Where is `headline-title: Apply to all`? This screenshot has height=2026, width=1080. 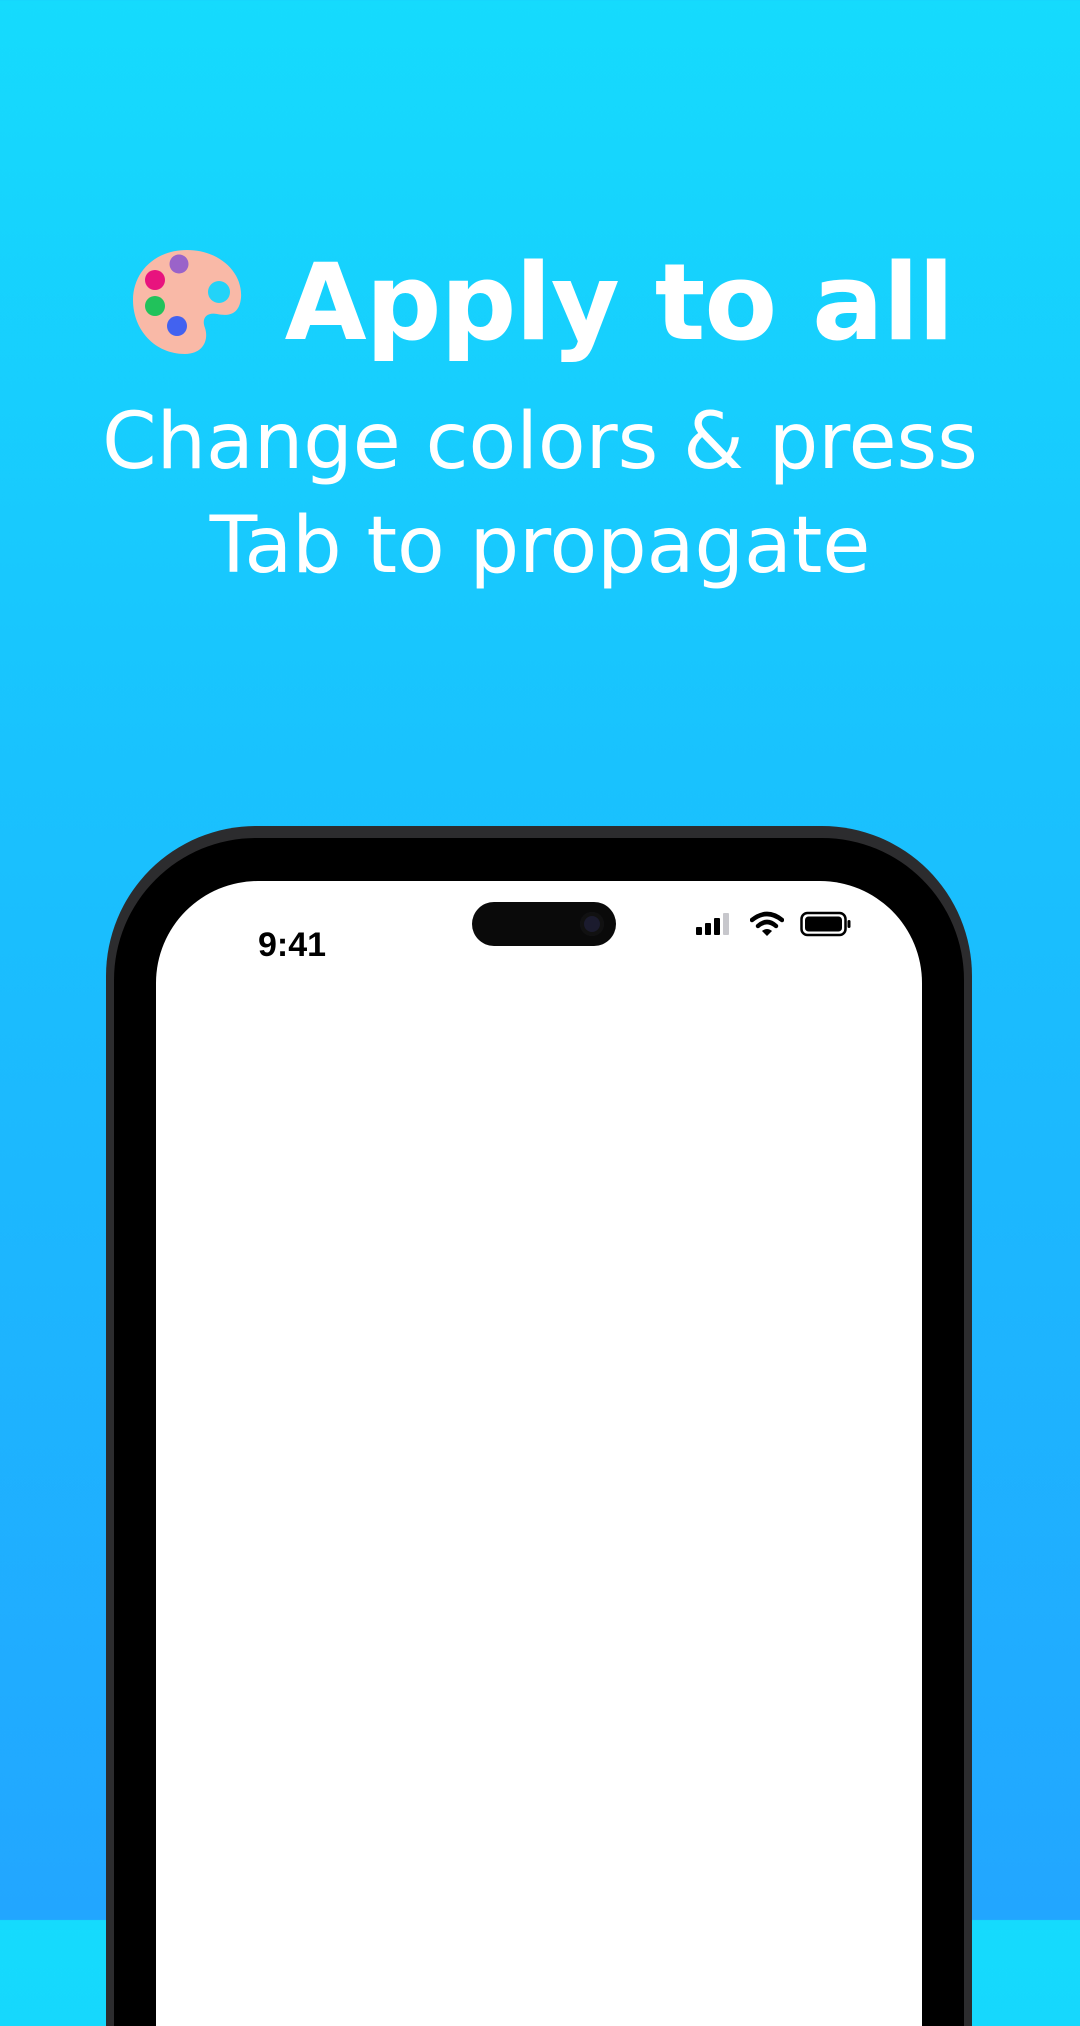
headline-title: Apply to all is located at coordinates (619, 302).